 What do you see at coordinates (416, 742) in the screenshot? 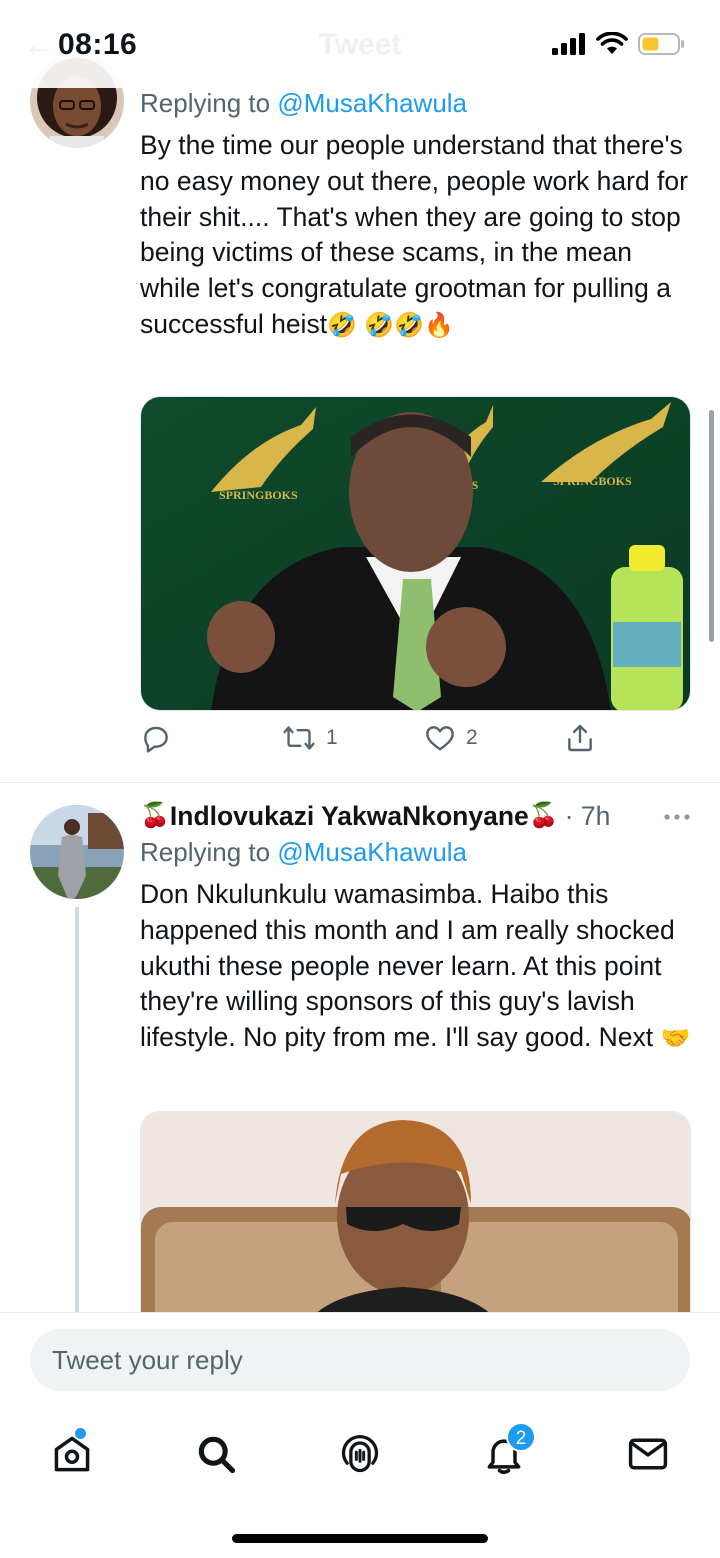
I see `tweet-actions: 1 2` at bounding box center [416, 742].